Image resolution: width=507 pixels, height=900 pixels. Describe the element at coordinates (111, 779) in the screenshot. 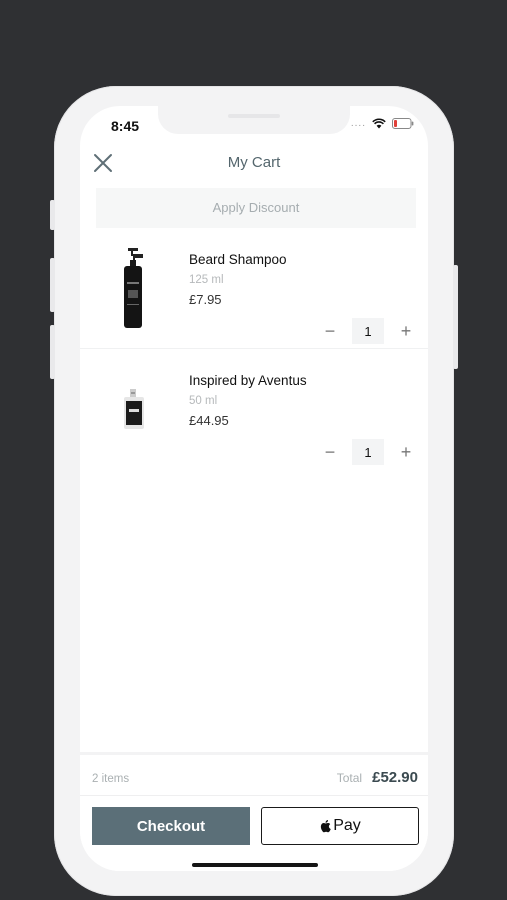

I see `items-count: 2 items` at that location.